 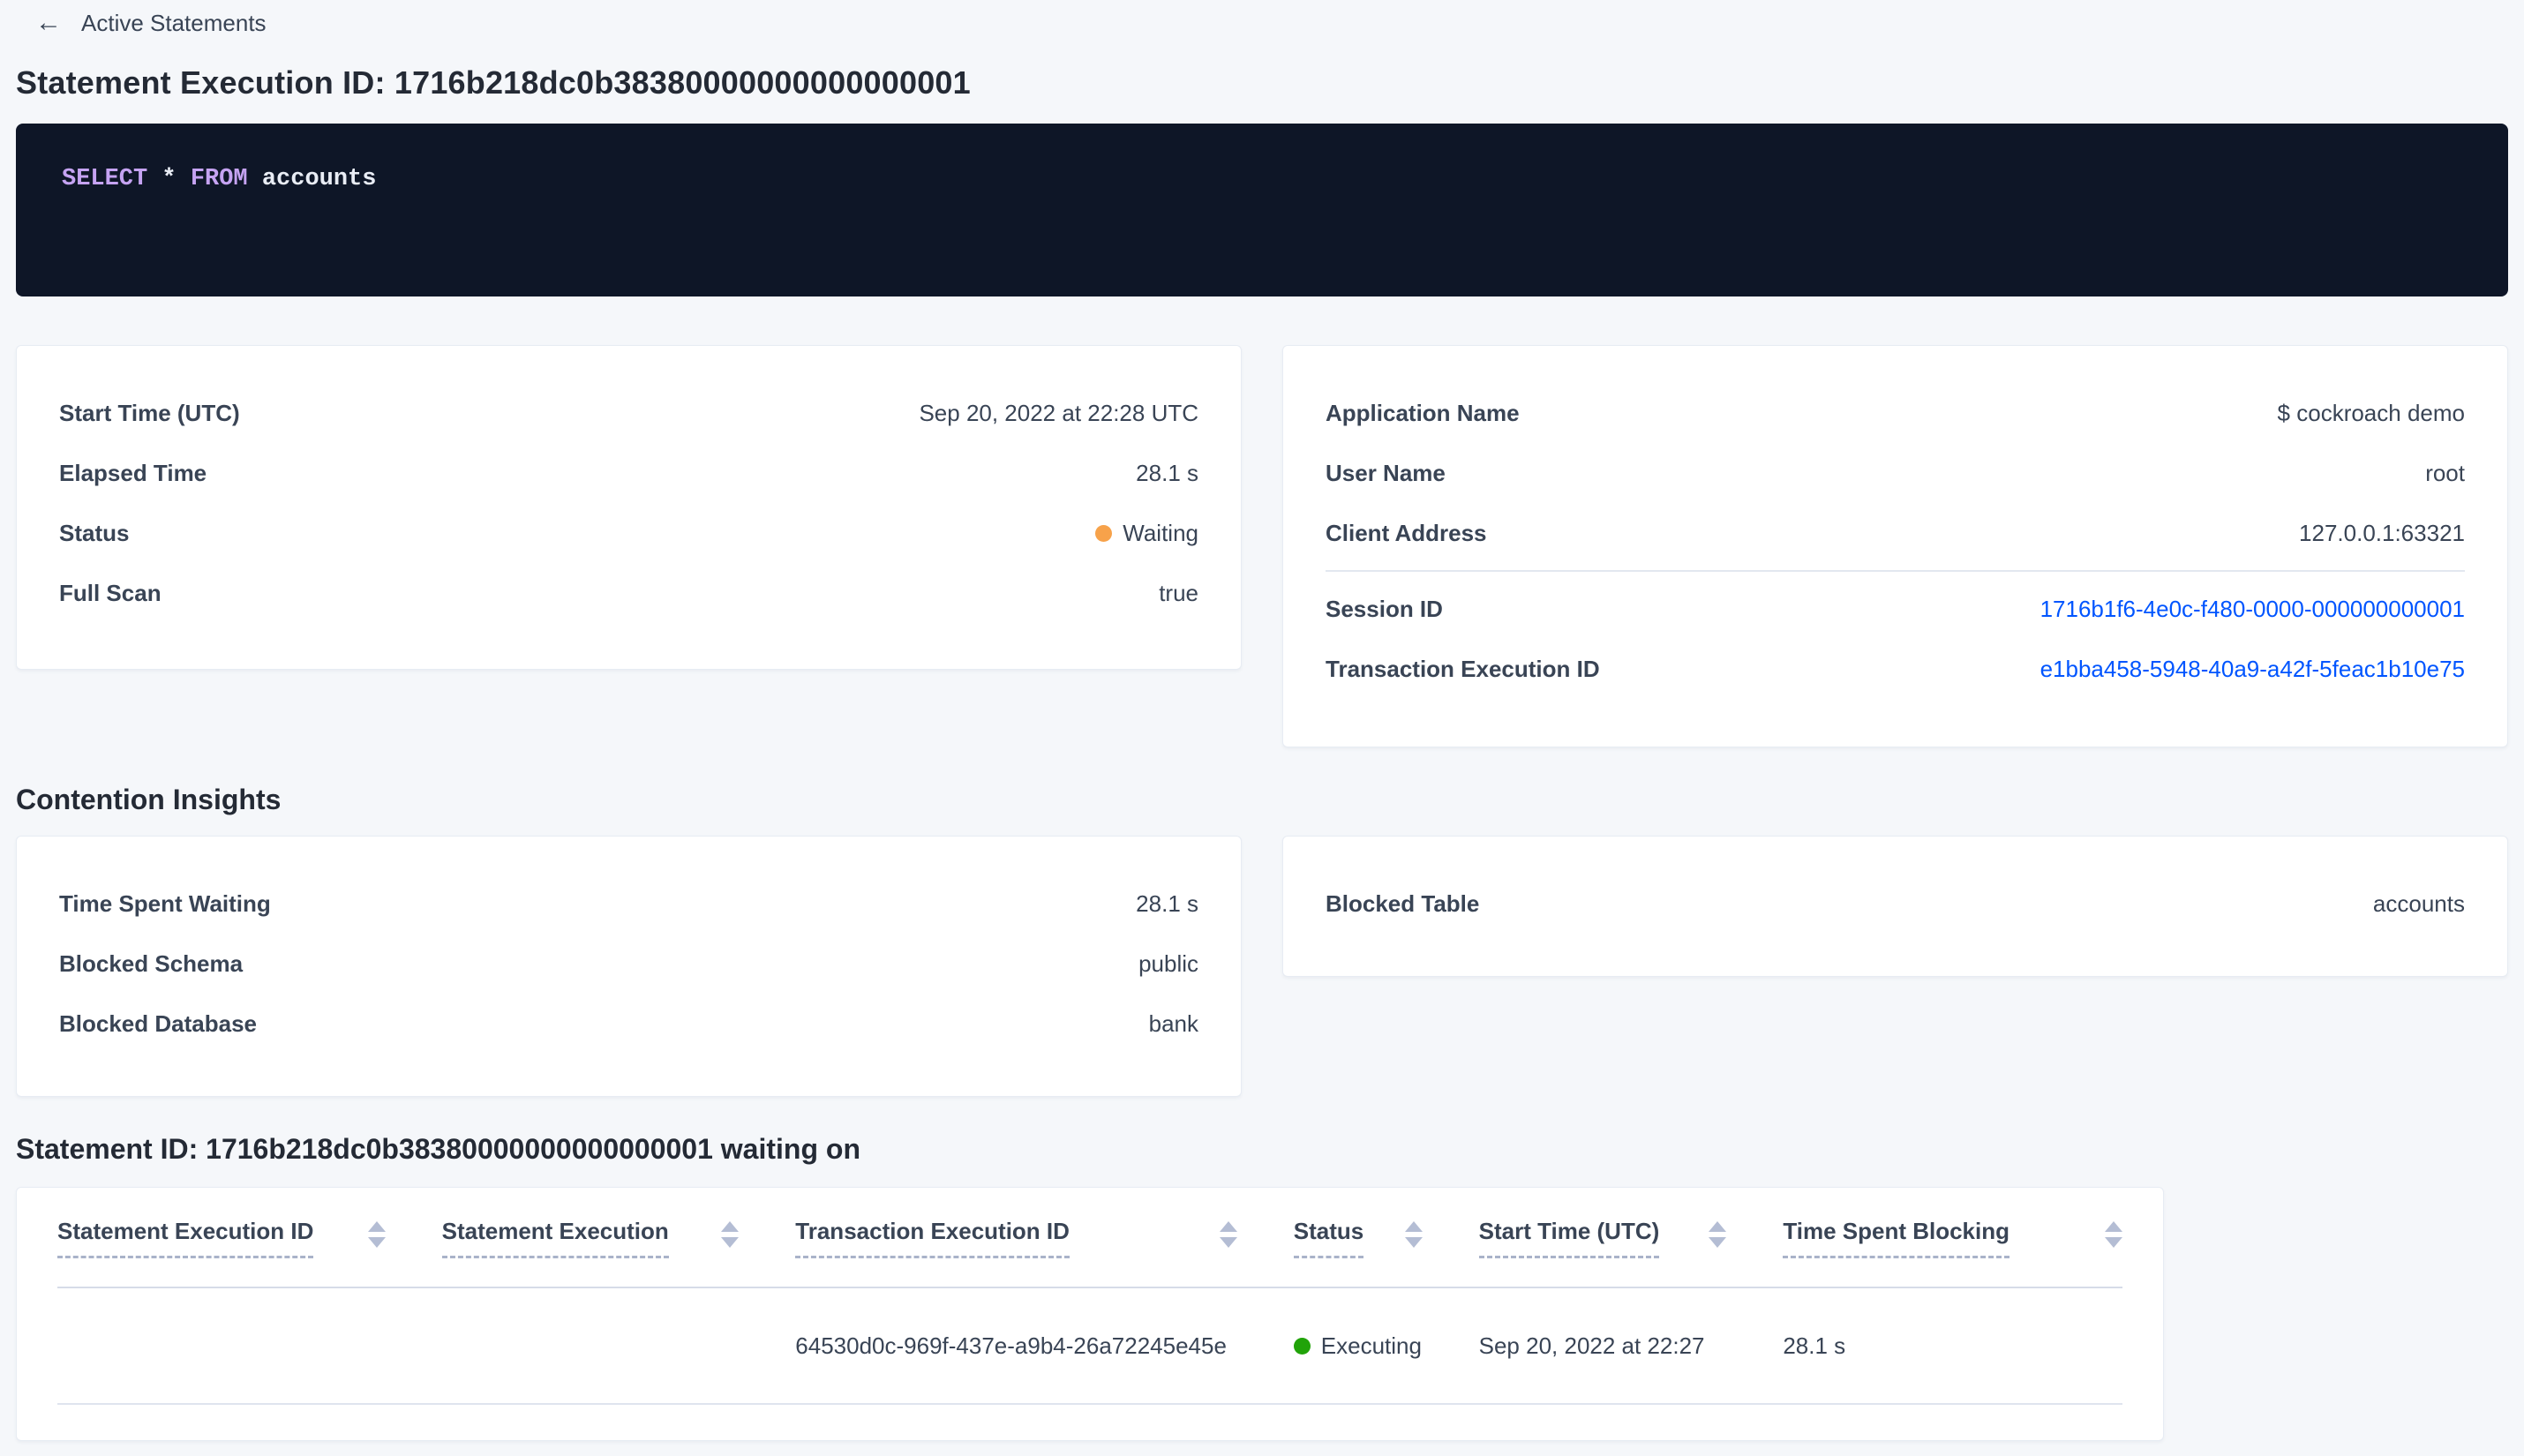 What do you see at coordinates (219, 179) in the screenshot?
I see `sql-keyword-from: FROM` at bounding box center [219, 179].